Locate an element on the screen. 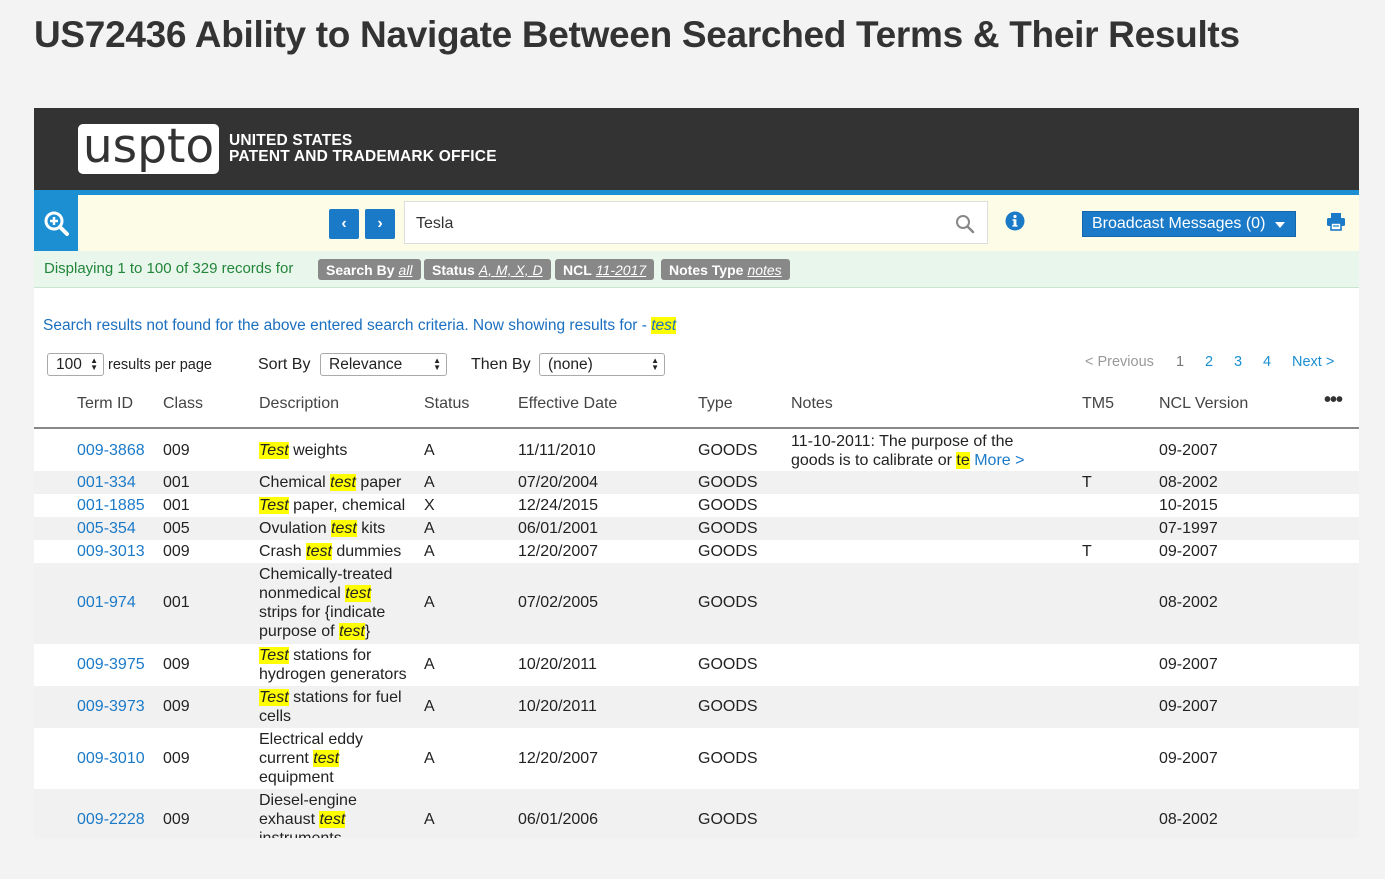 This screenshot has height=879, width=1385. chip-label: NCL is located at coordinates (577, 269).